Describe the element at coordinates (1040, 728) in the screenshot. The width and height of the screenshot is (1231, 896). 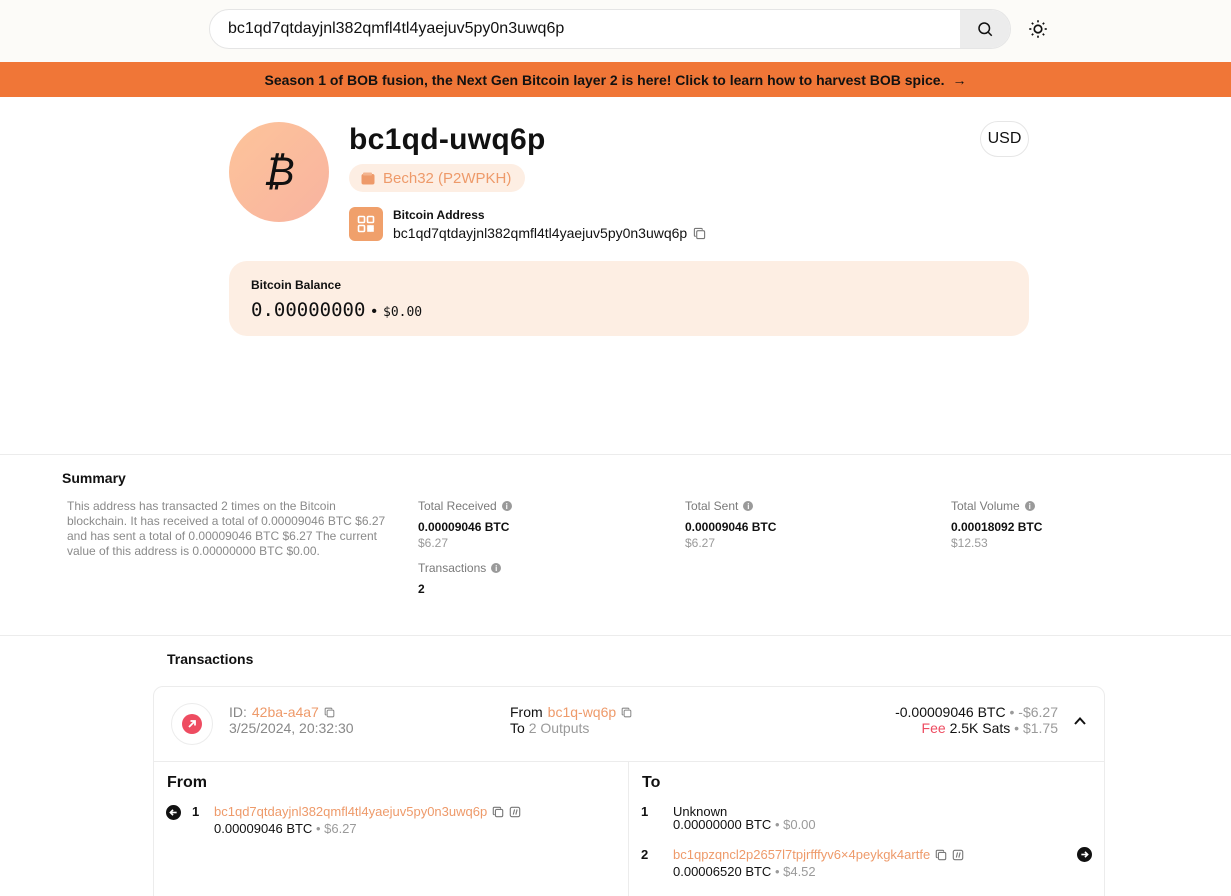
I see `fee-usd: $1.75` at that location.